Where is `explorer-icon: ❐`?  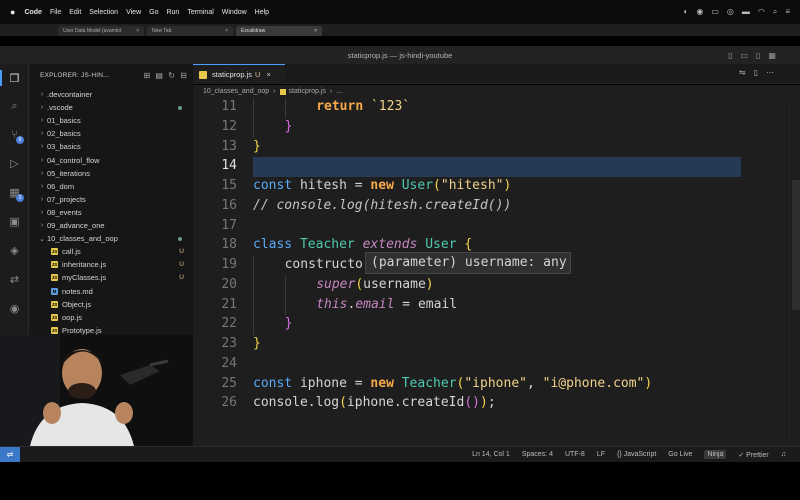
explorer-icon: ❐ is located at coordinates (14, 78).